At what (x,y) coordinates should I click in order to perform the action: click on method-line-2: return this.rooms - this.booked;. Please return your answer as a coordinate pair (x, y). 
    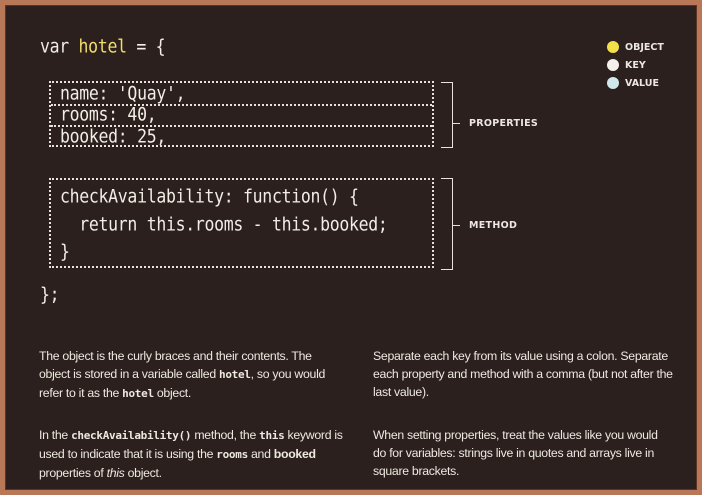
    Looking at the image, I should click on (224, 224).